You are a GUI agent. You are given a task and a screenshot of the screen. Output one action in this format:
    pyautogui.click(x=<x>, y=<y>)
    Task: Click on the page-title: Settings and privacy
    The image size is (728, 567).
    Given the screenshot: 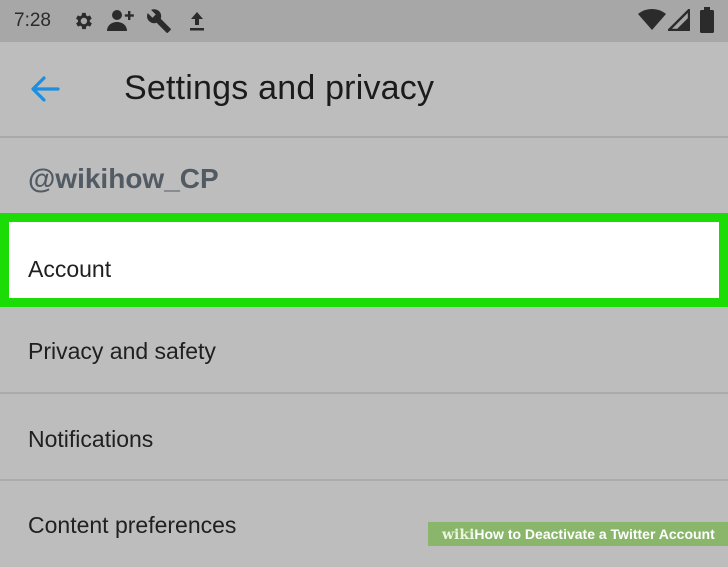 What is the action you would take?
    pyautogui.click(x=279, y=88)
    